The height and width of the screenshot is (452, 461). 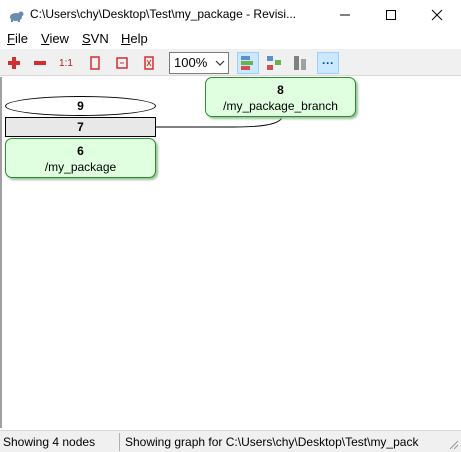 I want to click on menu-help-key: H, so click(x=126, y=38).